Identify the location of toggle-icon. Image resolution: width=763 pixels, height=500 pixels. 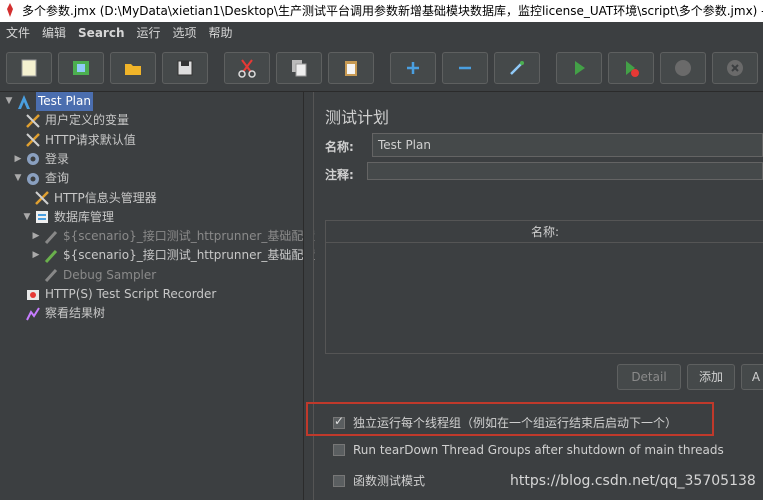
(517, 68).